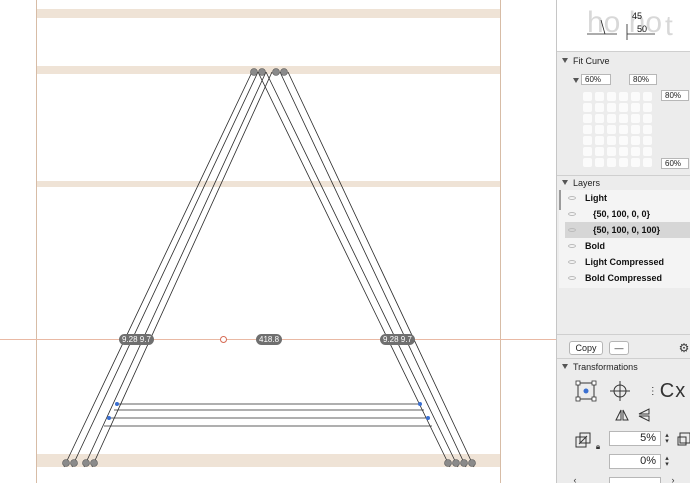  I want to click on rotate-field, so click(635, 480).